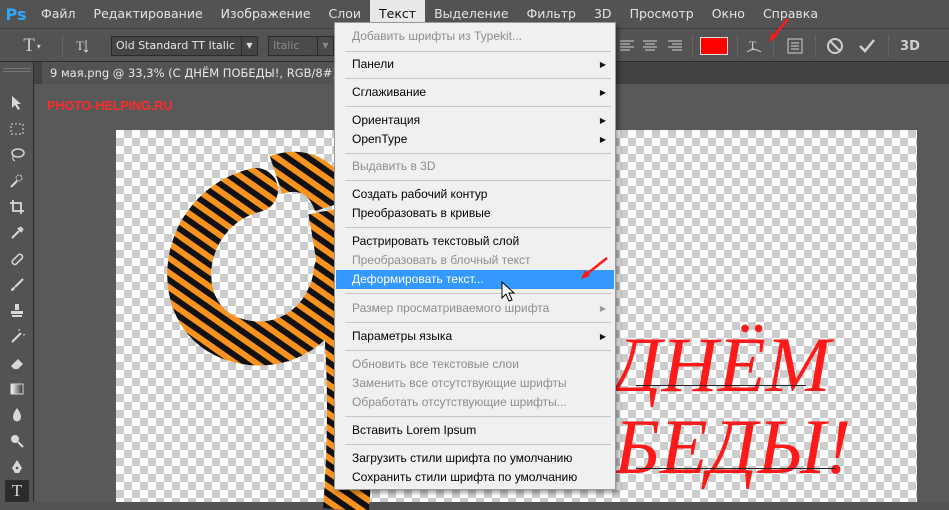  Describe the element at coordinates (386, 120) in the screenshot. I see `menu-item-label: Ориентация` at that location.